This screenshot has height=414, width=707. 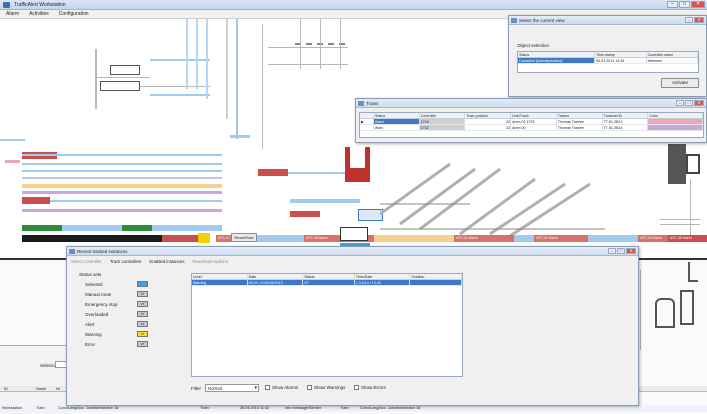 What do you see at coordinates (484, 238) in the screenshot?
I see `track-label: ATC-31 Alarm` at bounding box center [484, 238].